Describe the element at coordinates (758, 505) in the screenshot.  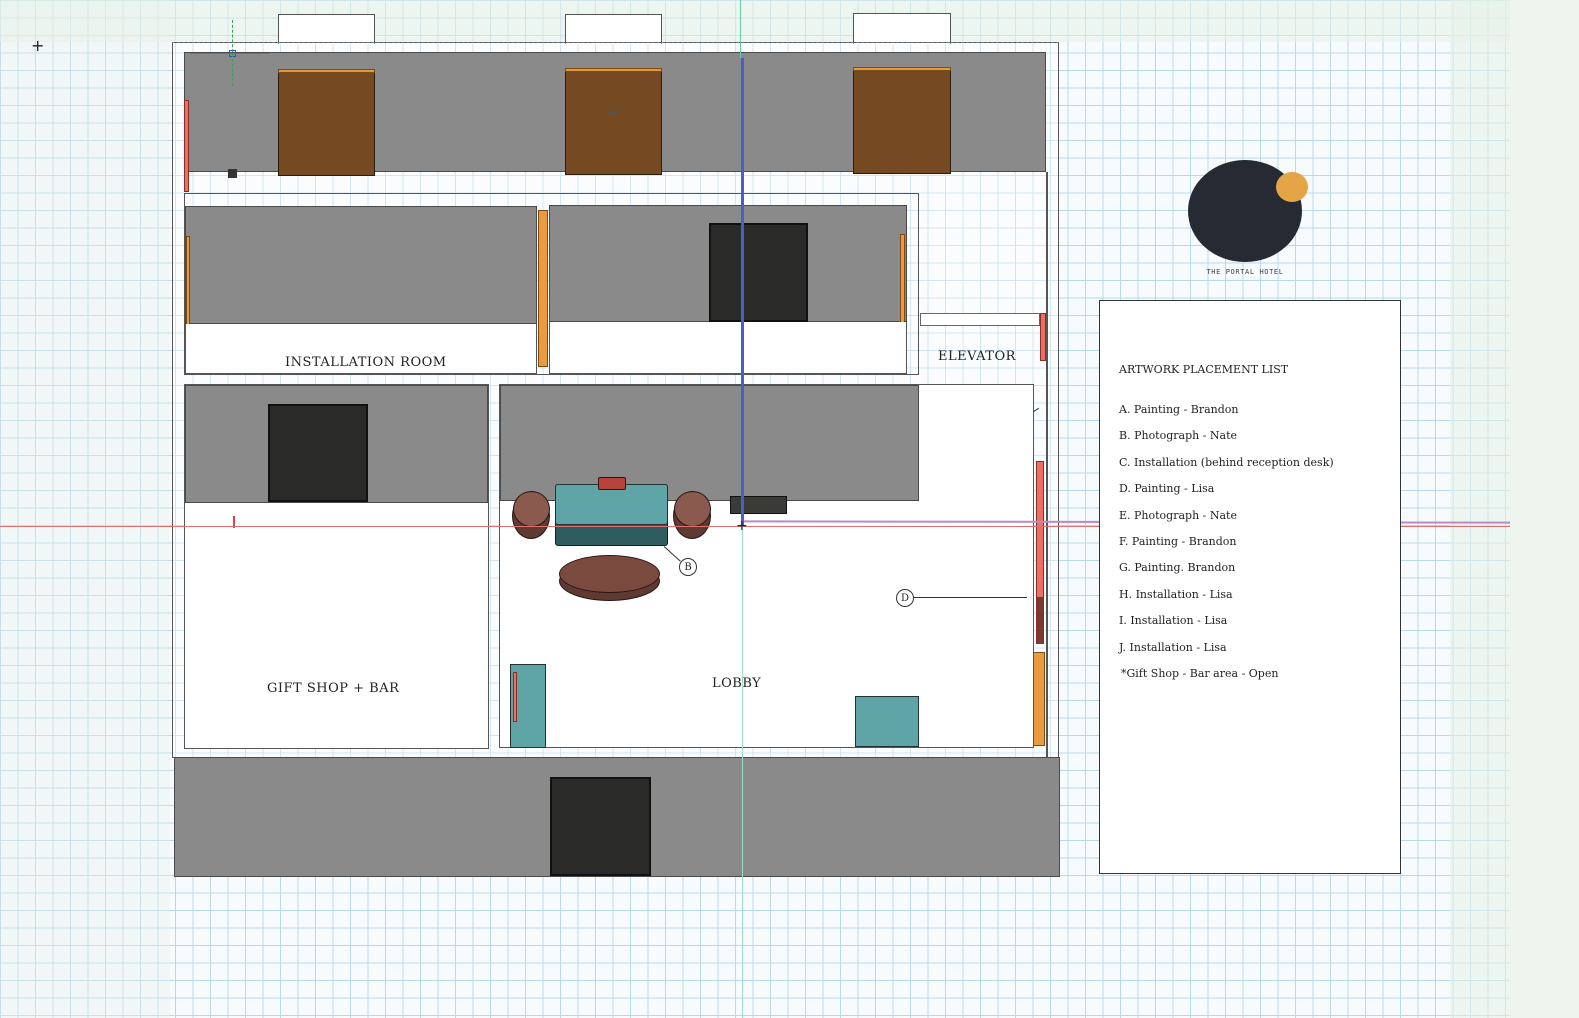
I see `wall-shelf` at that location.